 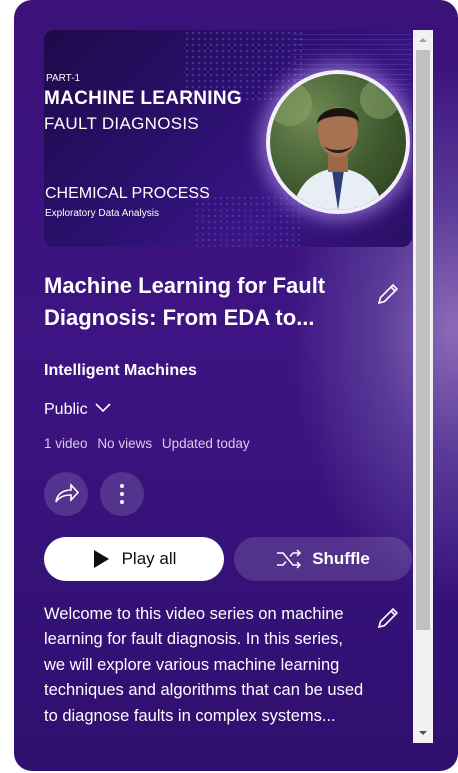 I want to click on edit-title-icon, so click(x=388, y=294).